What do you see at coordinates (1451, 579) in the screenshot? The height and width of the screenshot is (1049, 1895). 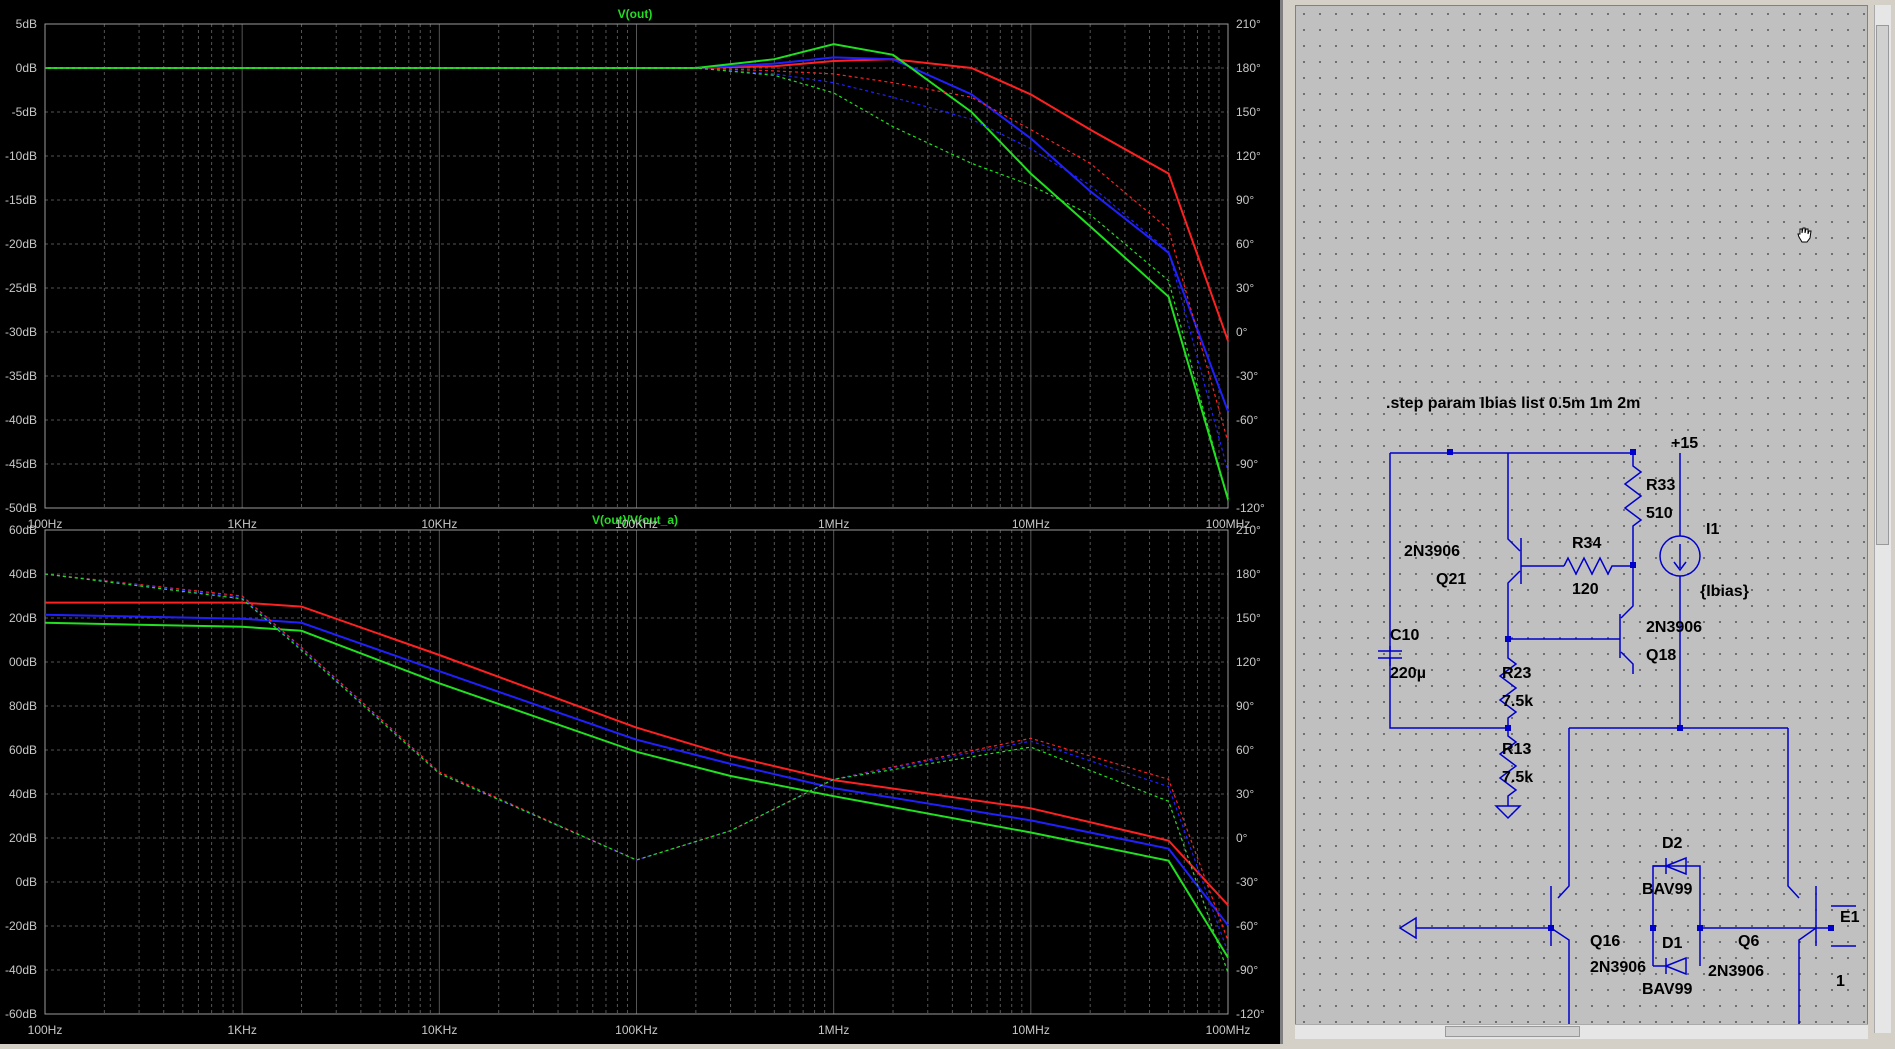 I see `q21-name: Q21` at bounding box center [1451, 579].